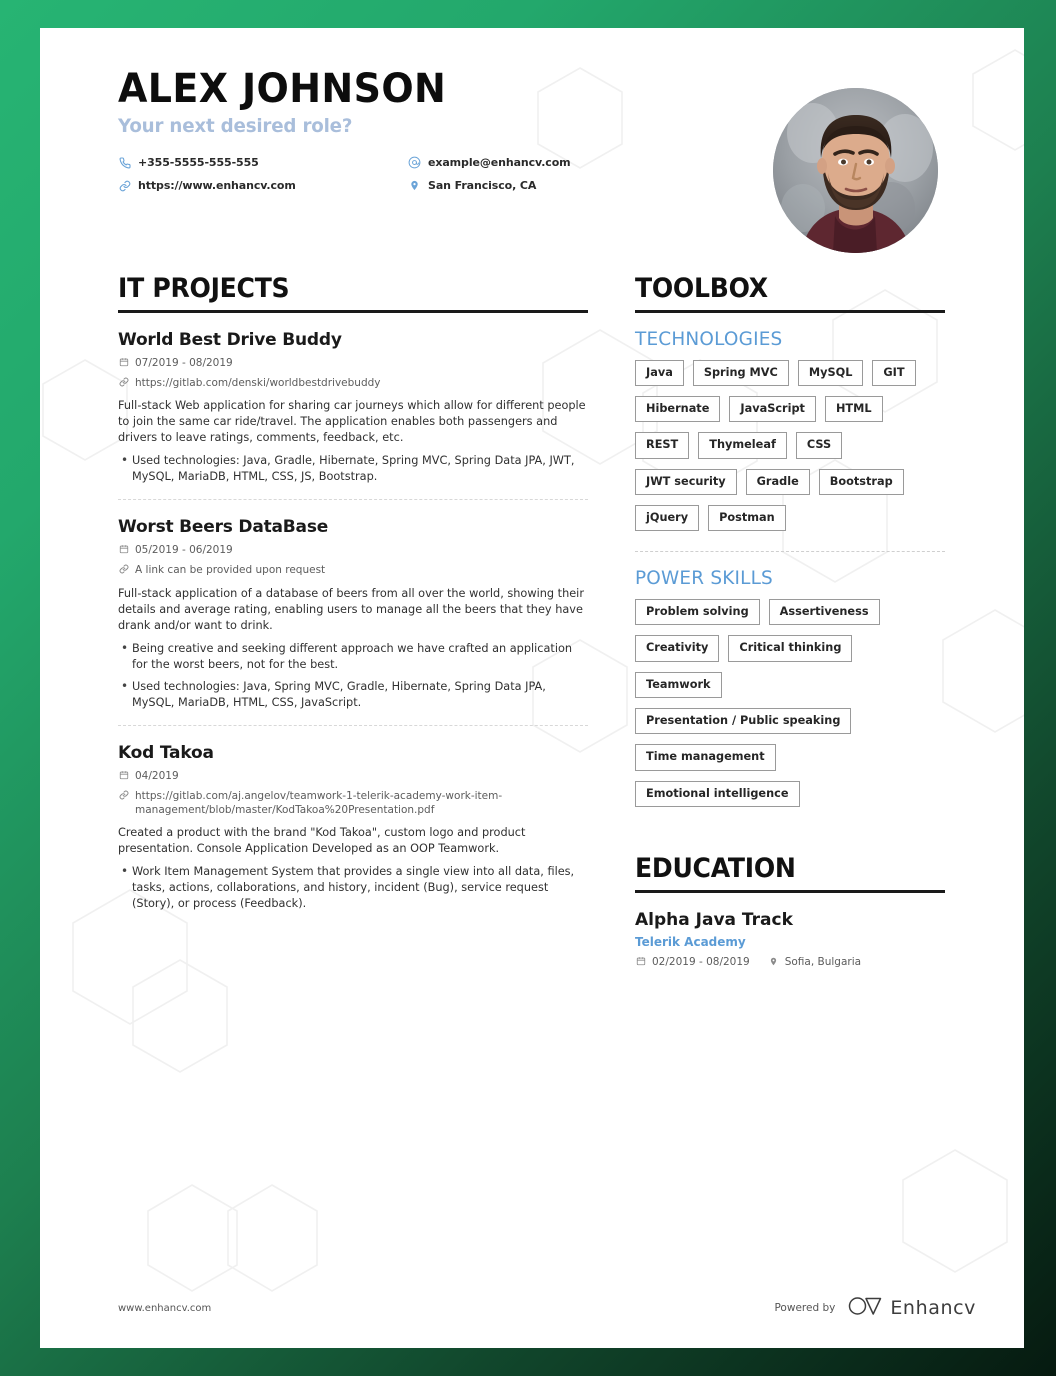 This screenshot has width=1056, height=1376. Describe the element at coordinates (894, 372) in the screenshot. I see `technology-tag: GIT` at that location.